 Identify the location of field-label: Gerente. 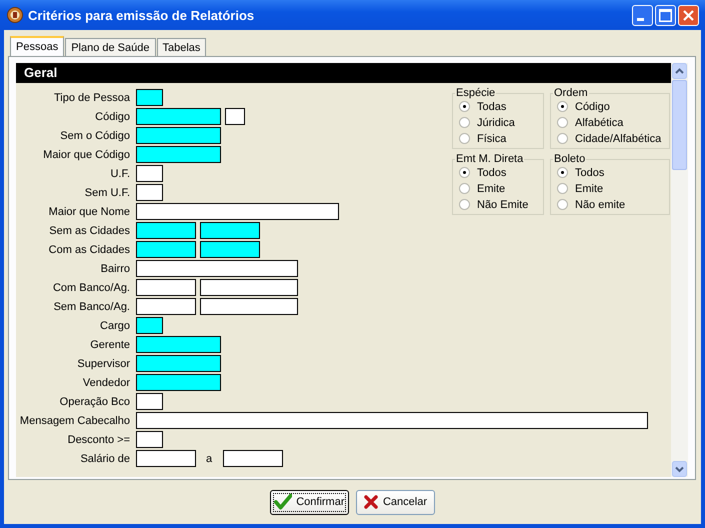
(110, 344).